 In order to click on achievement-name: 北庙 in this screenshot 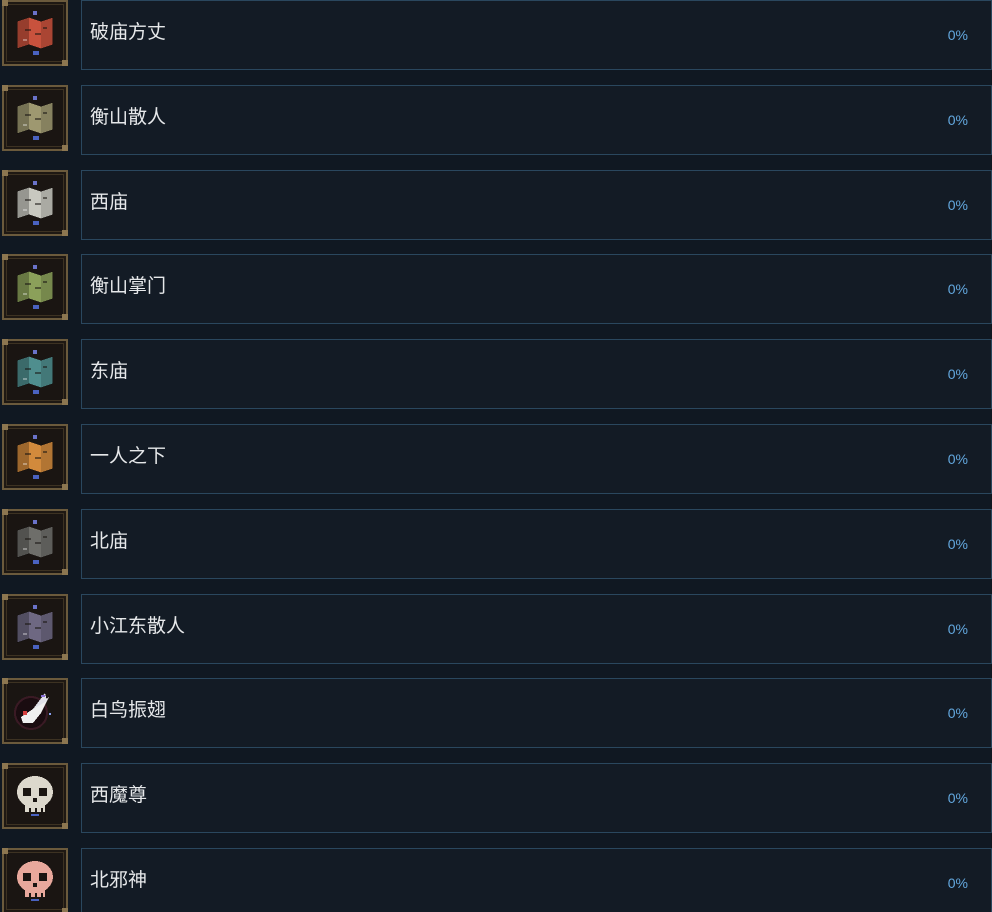, I will do `click(109, 540)`.